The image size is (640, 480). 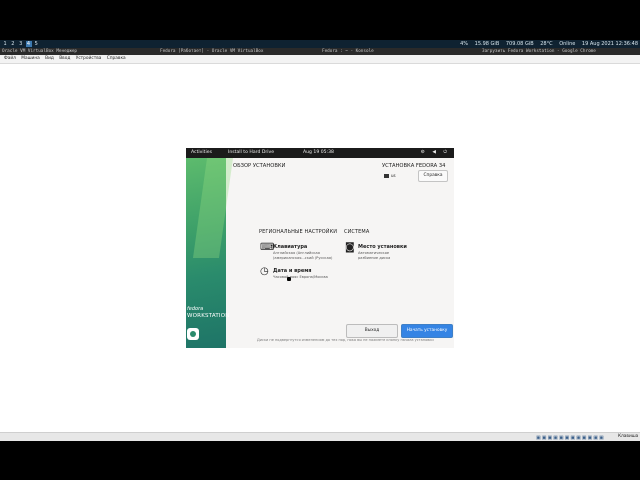 I want to click on keyboard-spoke-title: Клавиатура, so click(x=290, y=247).